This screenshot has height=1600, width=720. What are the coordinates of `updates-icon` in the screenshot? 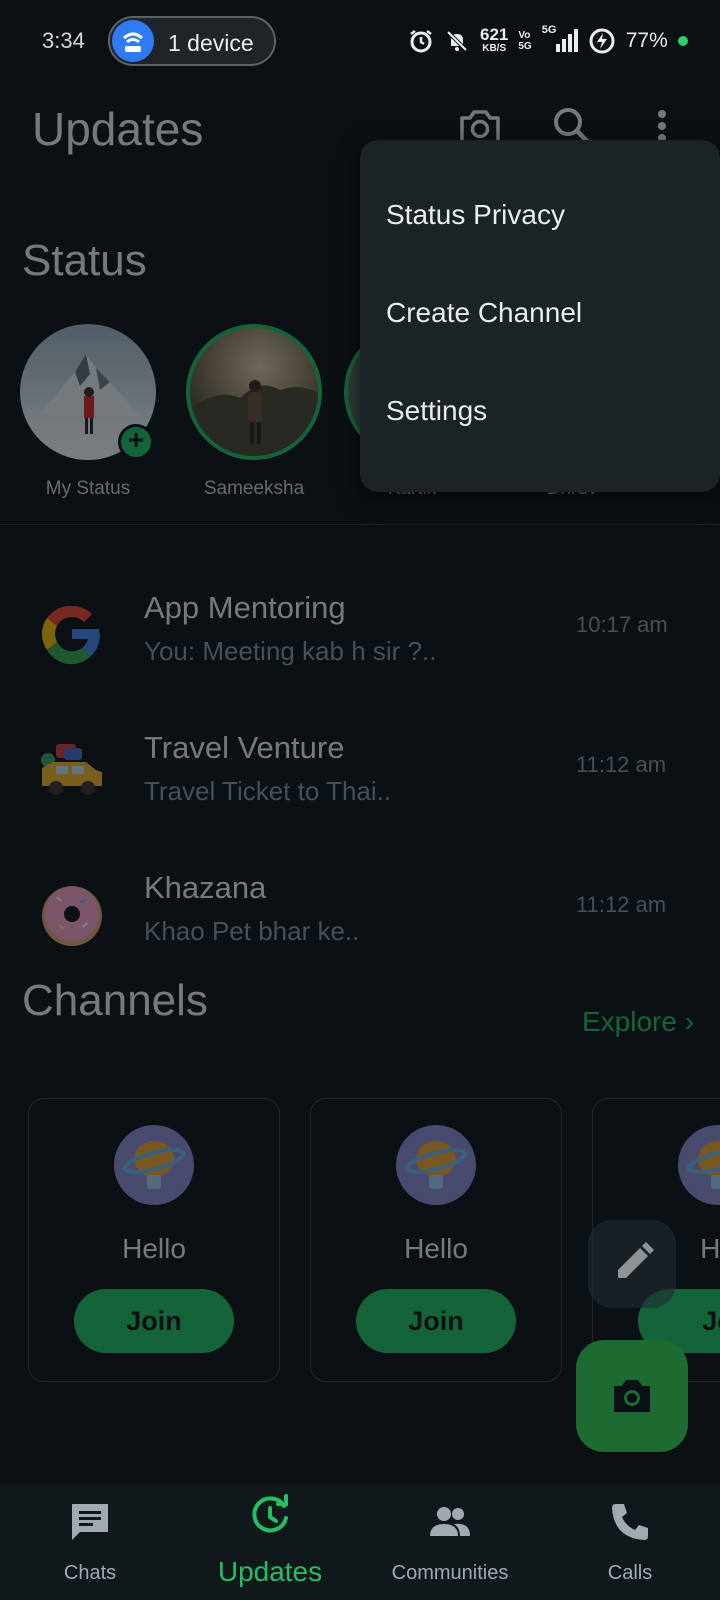 It's located at (270, 1513).